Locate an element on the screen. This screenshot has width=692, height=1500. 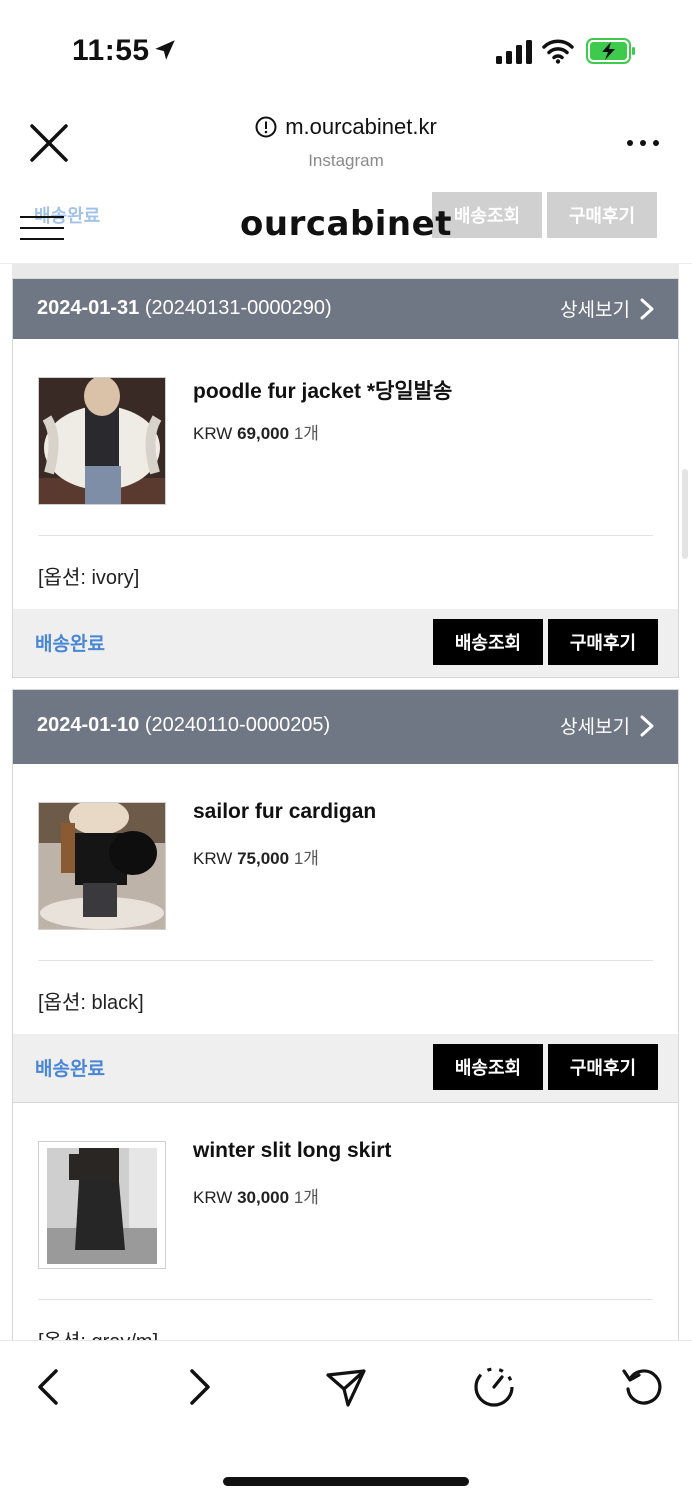
speed-icon is located at coordinates (494, 1387).